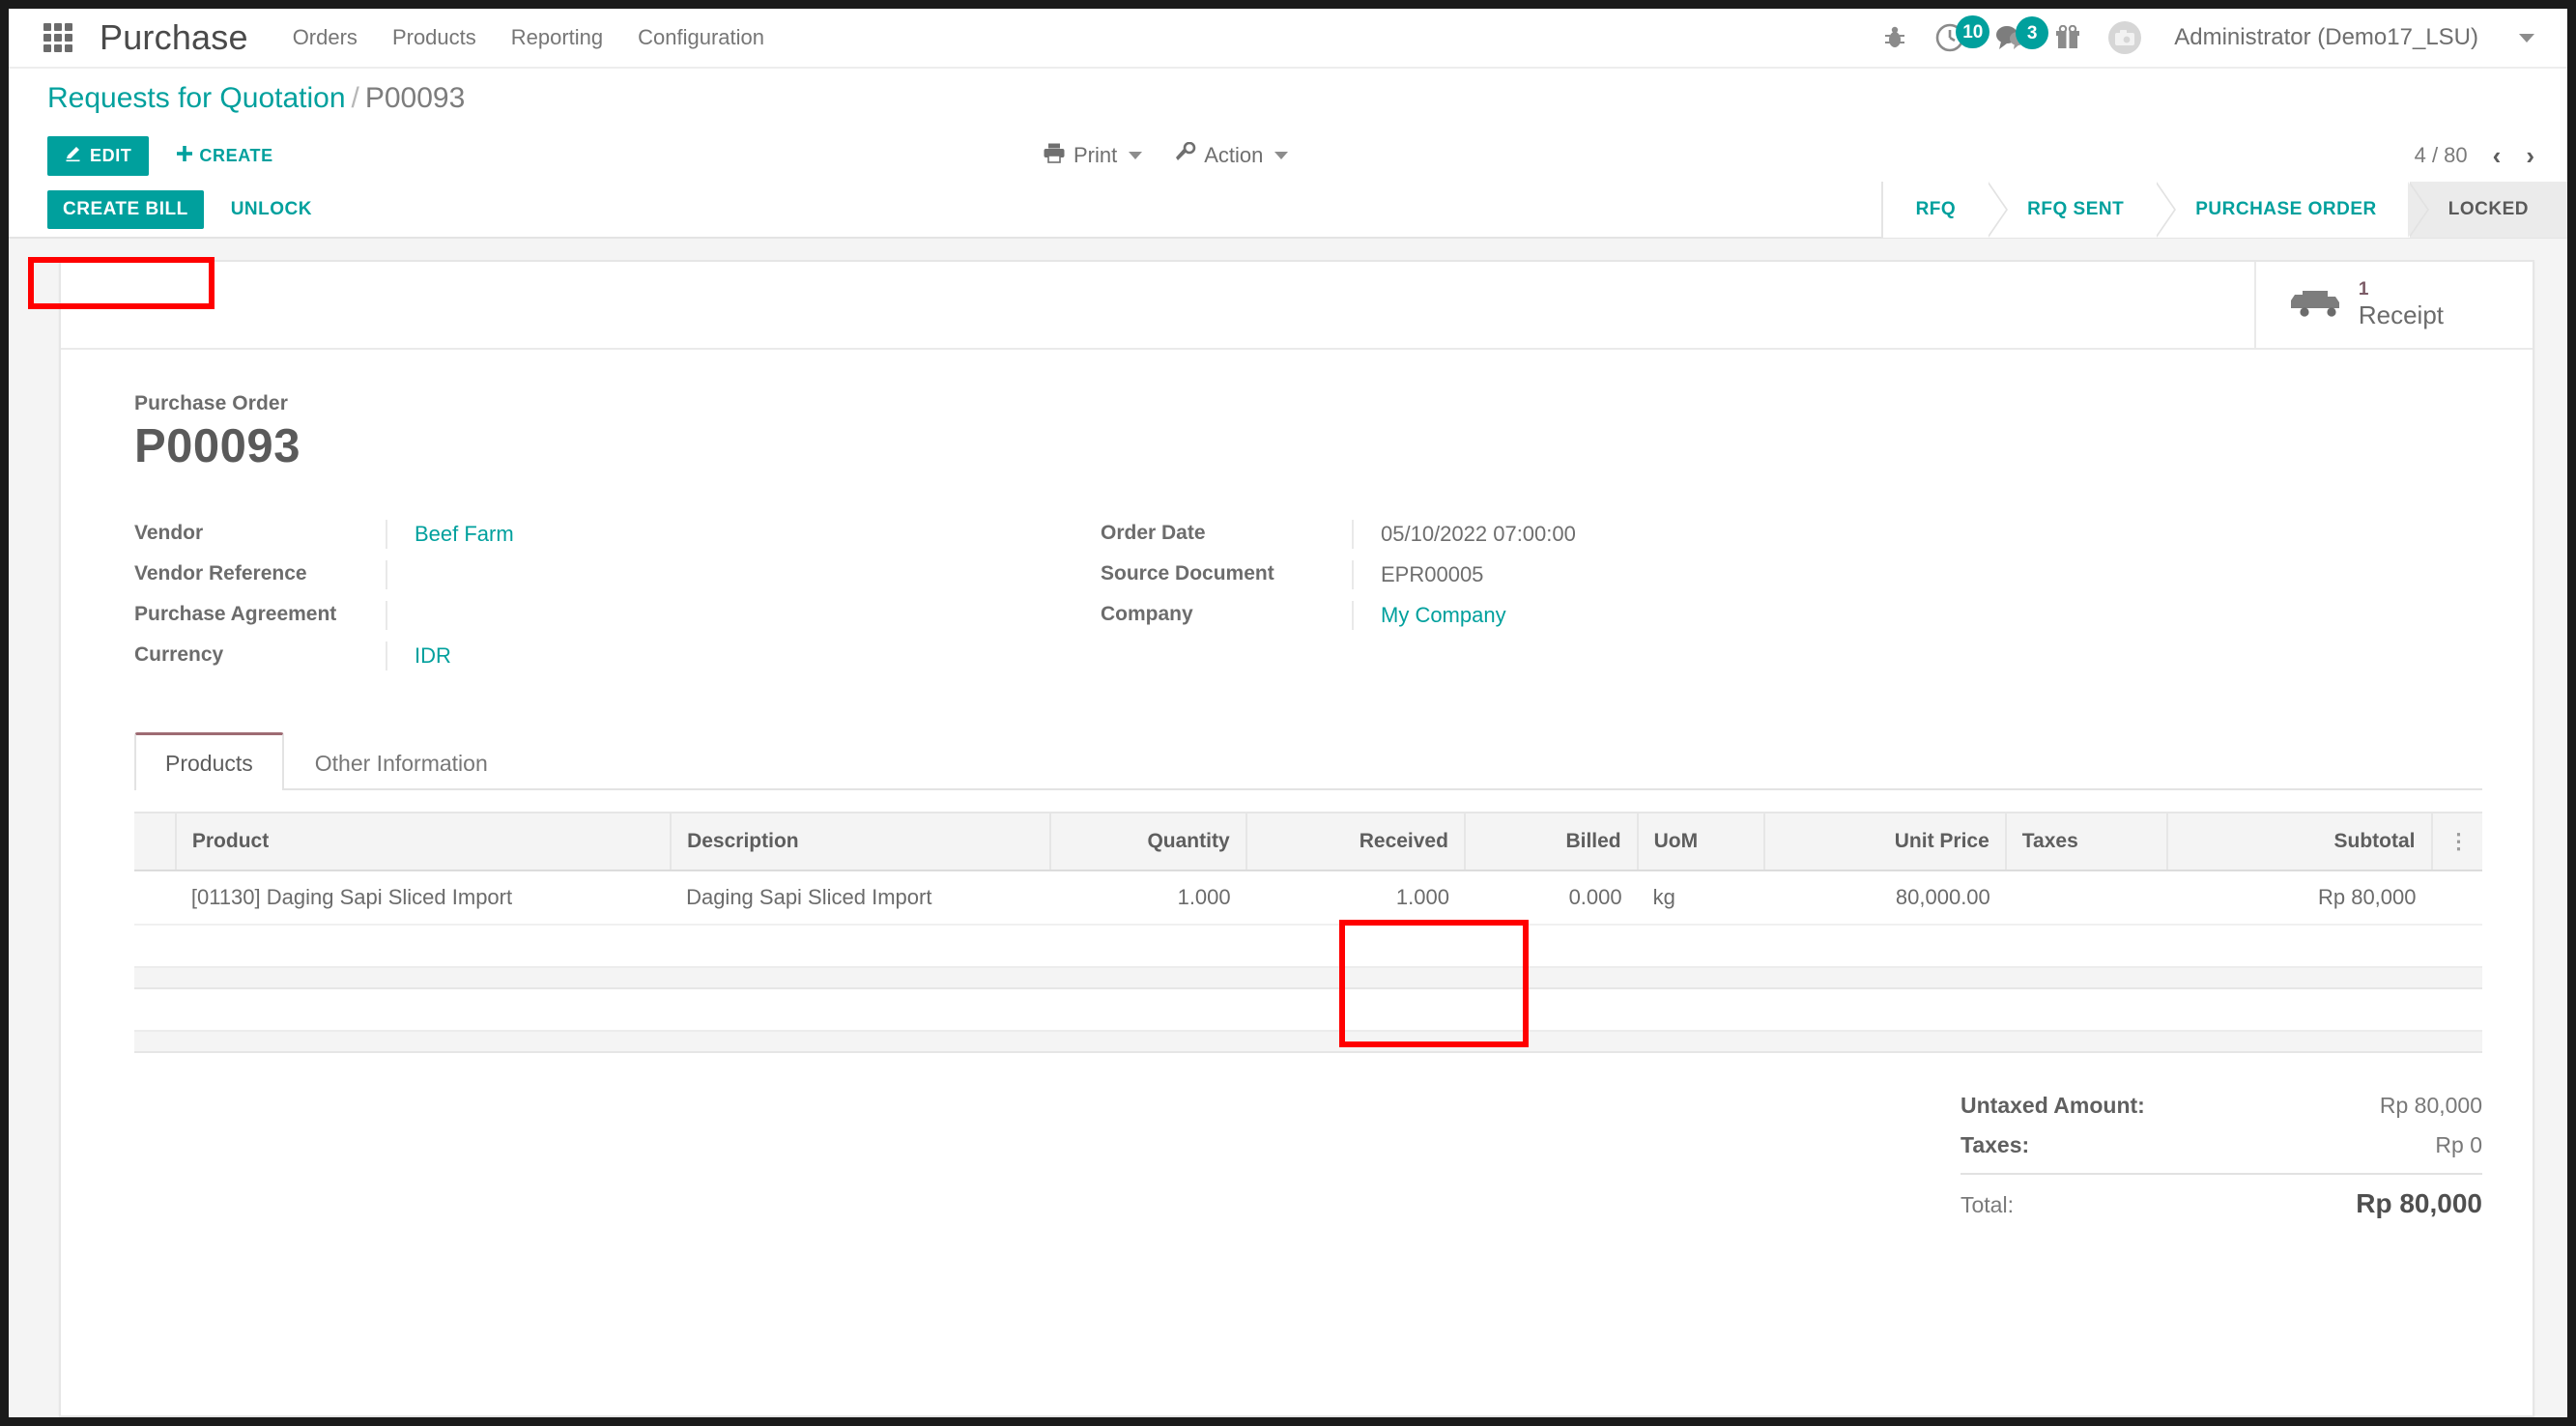  I want to click on menu-item-products: Products, so click(434, 37).